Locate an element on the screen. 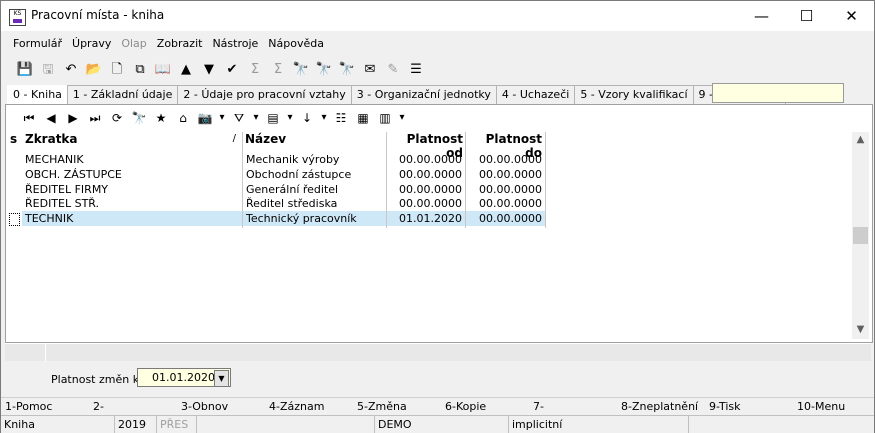 This screenshot has height=433, width=875. cell-zkratka: ŘEDITEL FIRMY is located at coordinates (132, 189).